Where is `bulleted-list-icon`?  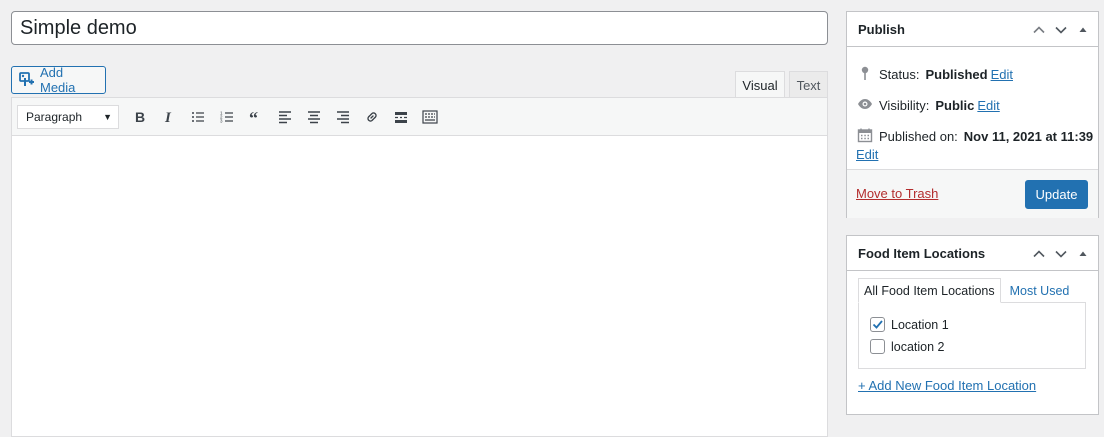 bulleted-list-icon is located at coordinates (197, 117).